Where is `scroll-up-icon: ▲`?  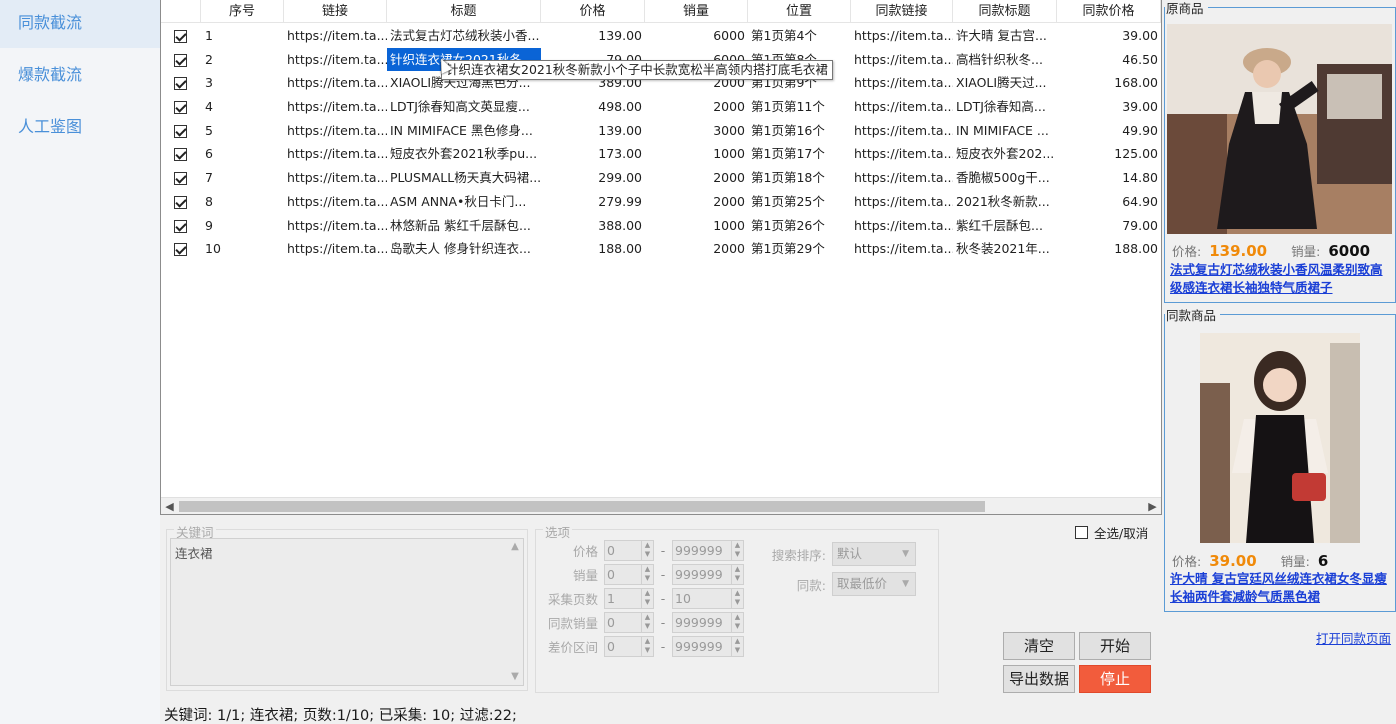 scroll-up-icon: ▲ is located at coordinates (515, 547).